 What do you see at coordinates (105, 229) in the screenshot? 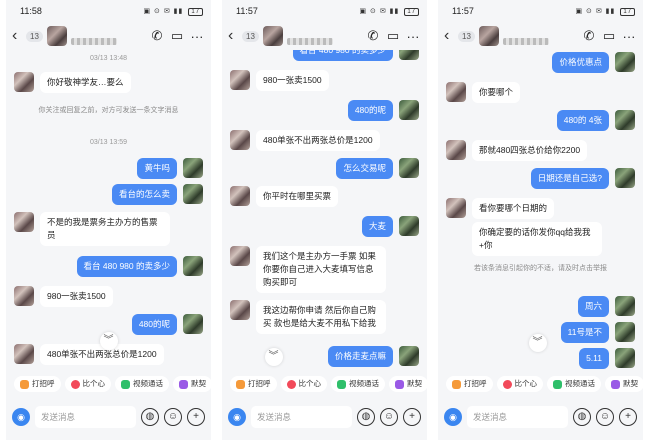
I see `message-bubble: 不是的我是票务主办方的售票员` at bounding box center [105, 229].